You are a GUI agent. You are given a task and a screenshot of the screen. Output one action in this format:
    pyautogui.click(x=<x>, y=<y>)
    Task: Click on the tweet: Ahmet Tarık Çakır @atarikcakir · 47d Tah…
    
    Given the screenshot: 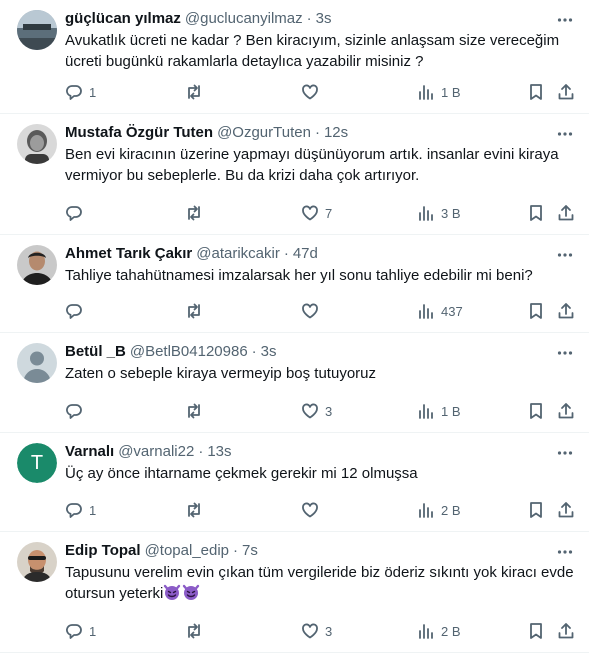 What is the action you would take?
    pyautogui.click(x=294, y=284)
    